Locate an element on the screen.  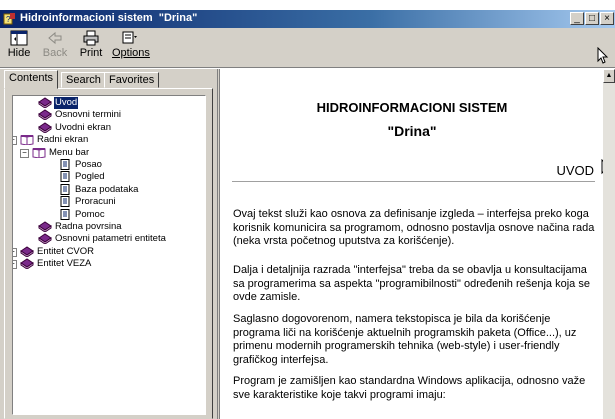
tree-item-label: Radna povrsina is located at coordinates (88, 226).